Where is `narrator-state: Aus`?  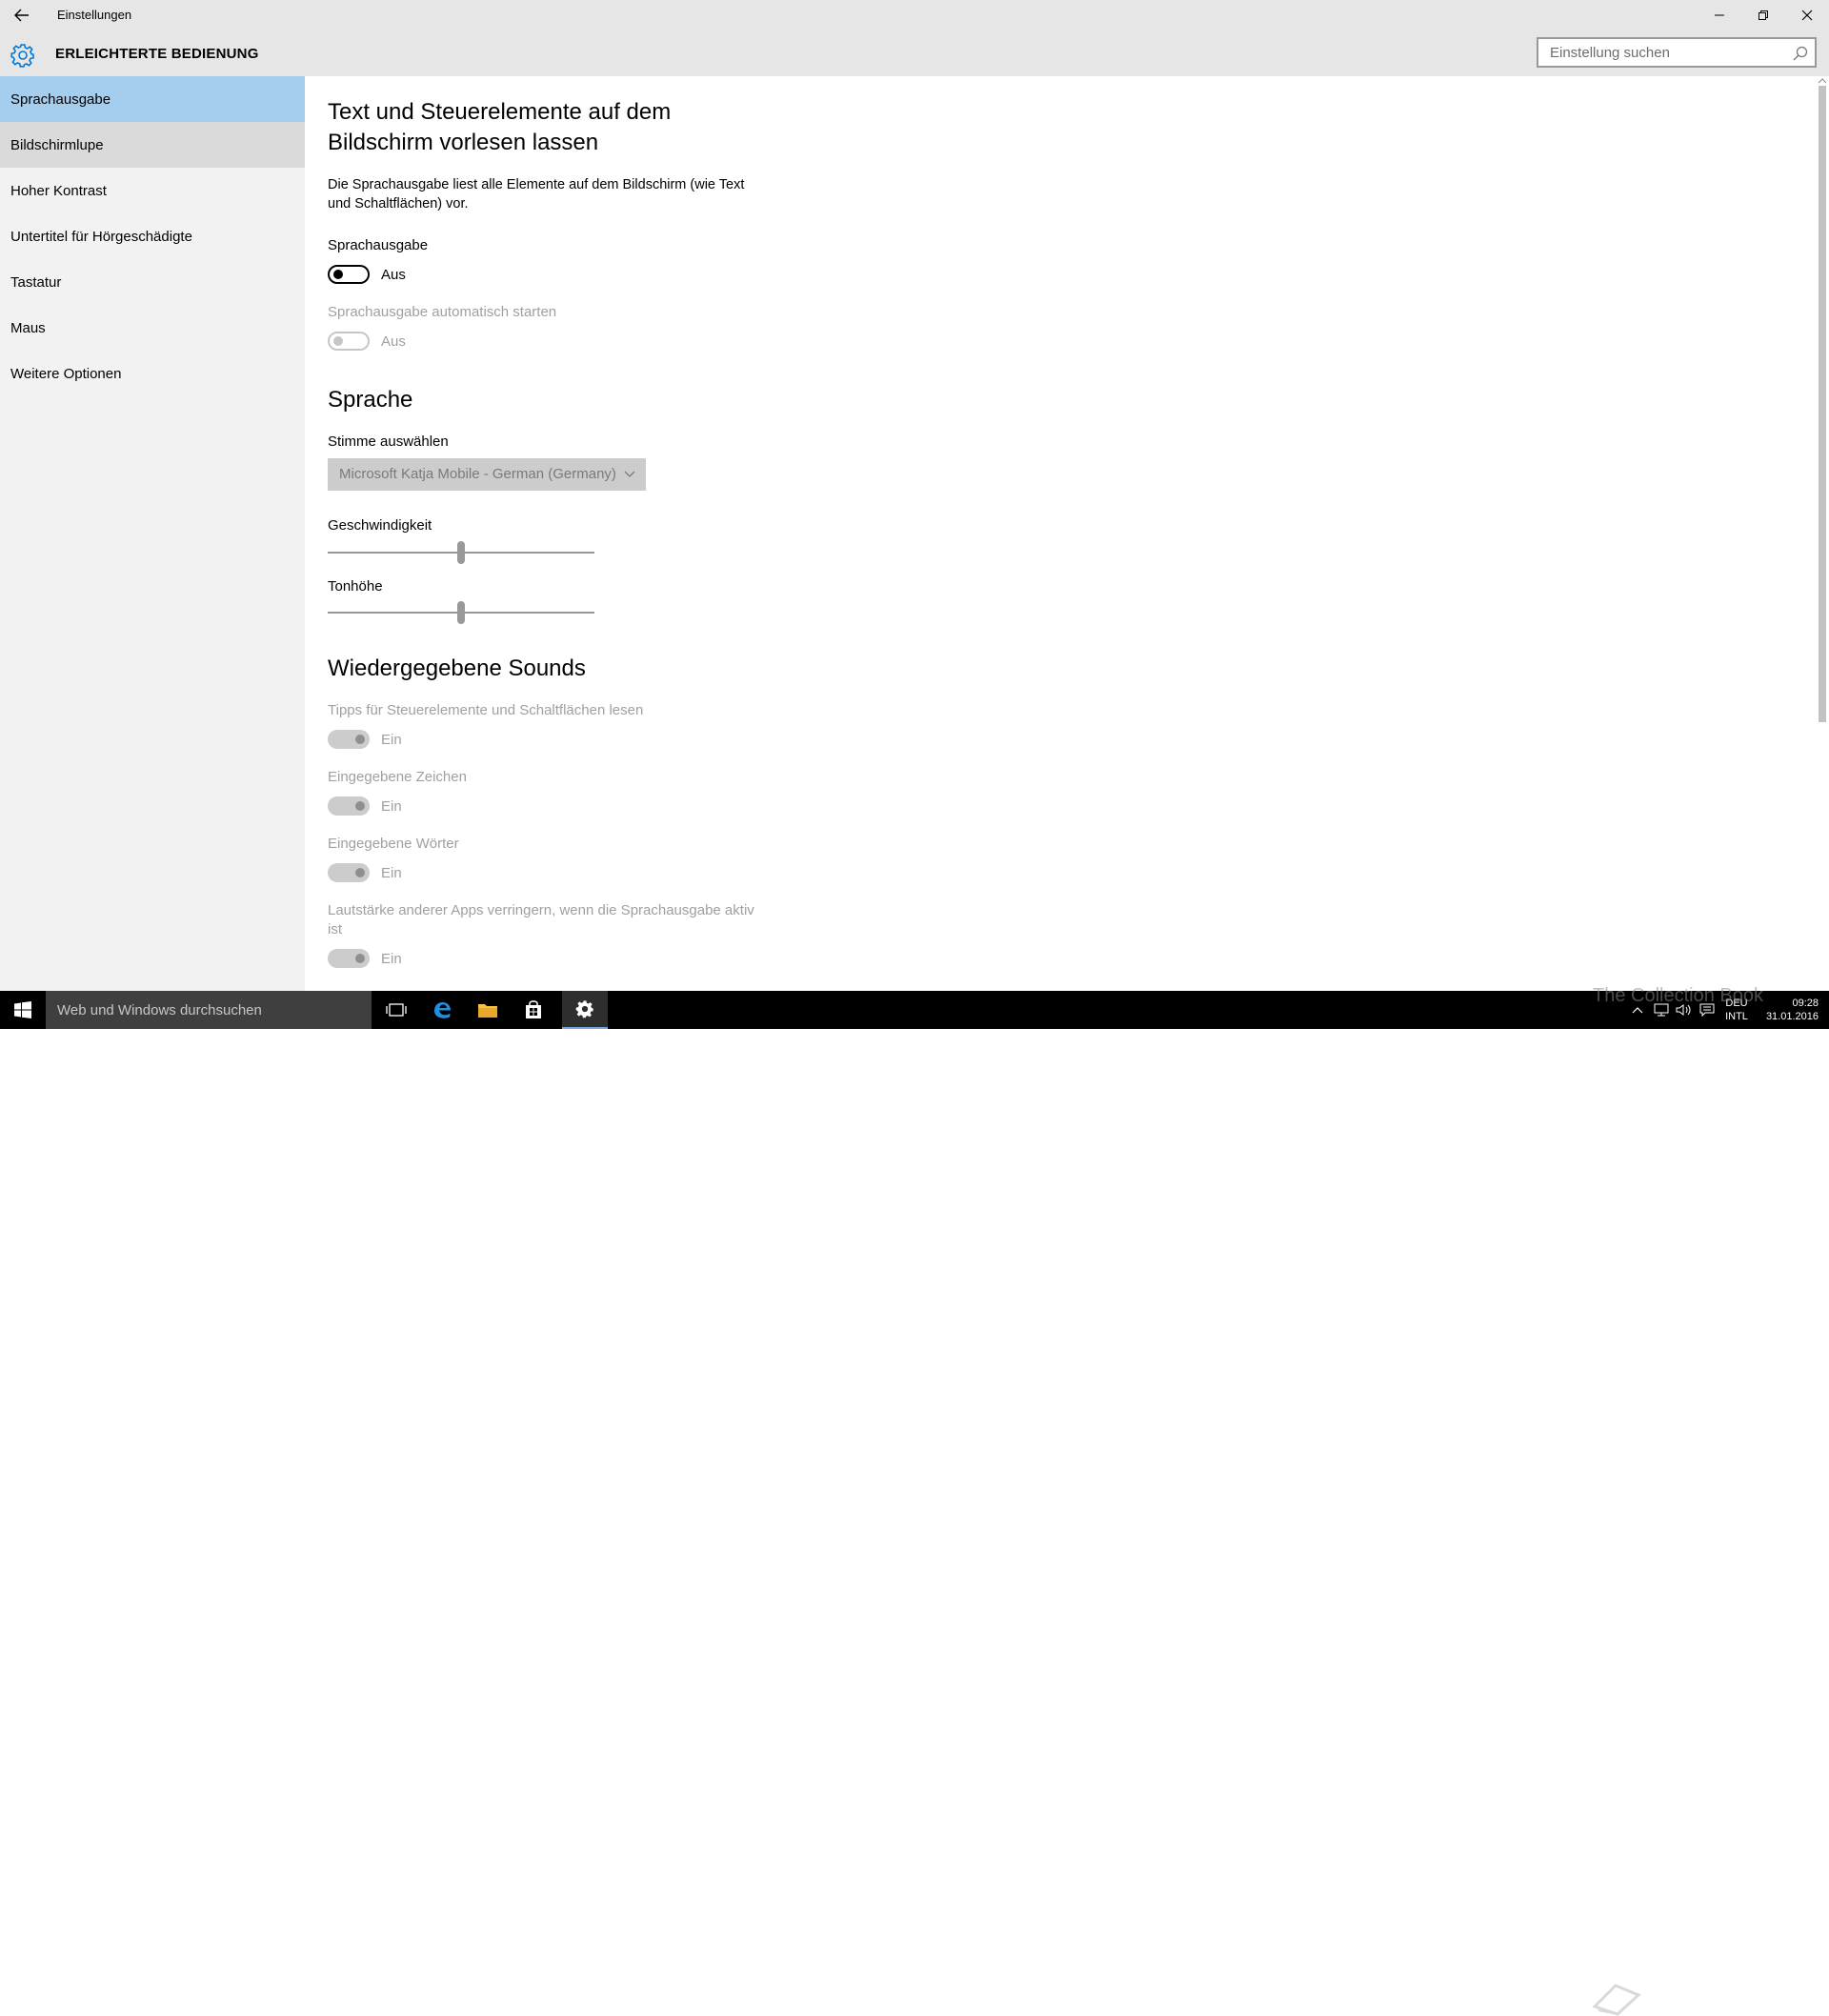
narrator-state: Aus is located at coordinates (394, 275).